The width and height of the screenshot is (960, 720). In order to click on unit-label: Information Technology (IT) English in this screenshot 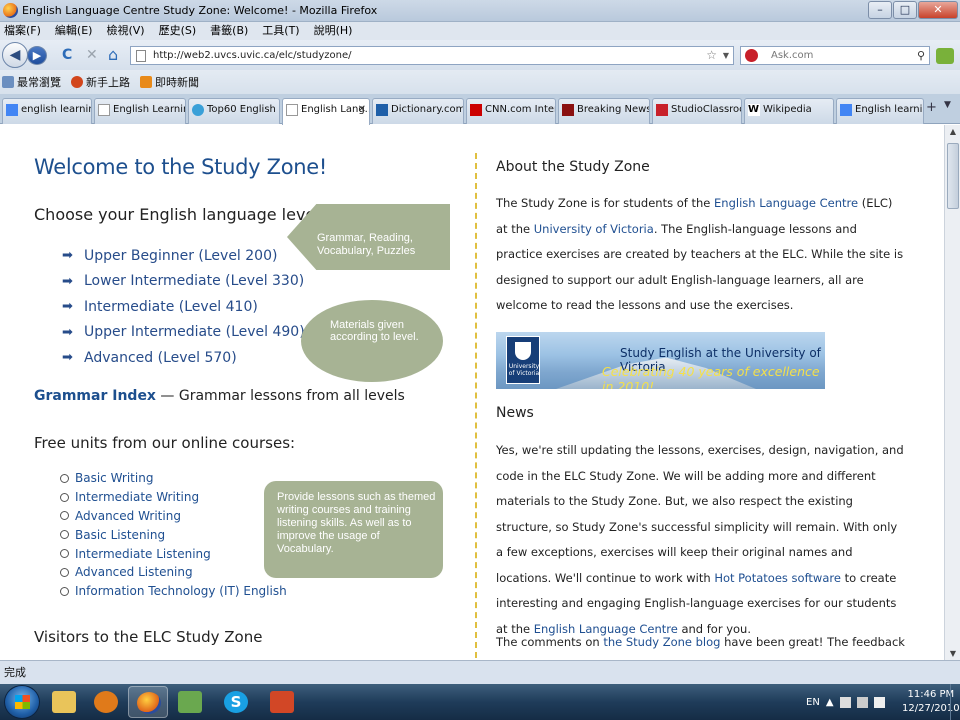, I will do `click(181, 591)`.